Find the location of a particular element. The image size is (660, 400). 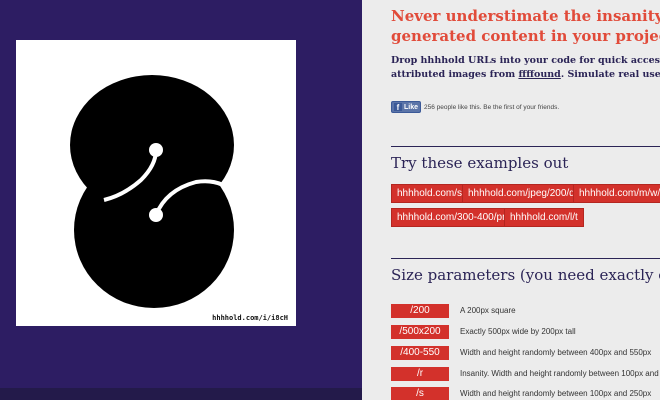

placeholder-image is located at coordinates (154, 191).